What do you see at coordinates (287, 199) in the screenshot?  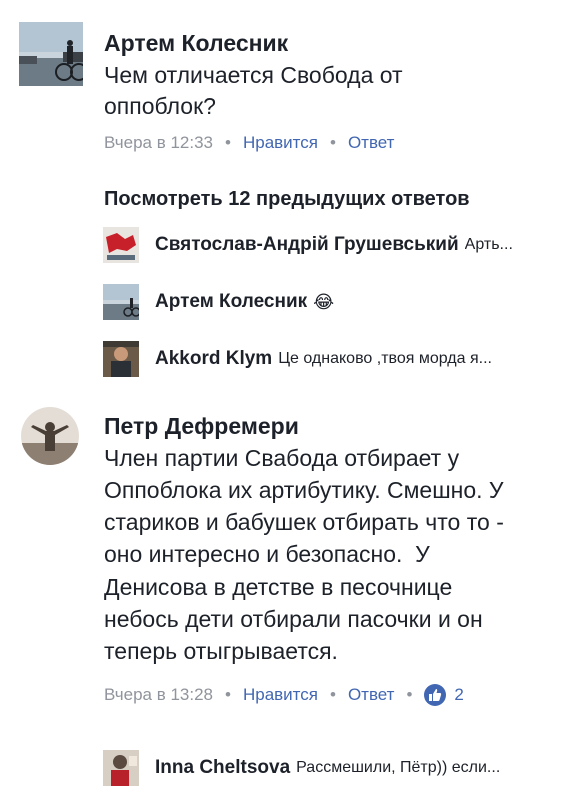 I see `view-previous-replies-link: Посмотреть 12 предыдущих ответов` at bounding box center [287, 199].